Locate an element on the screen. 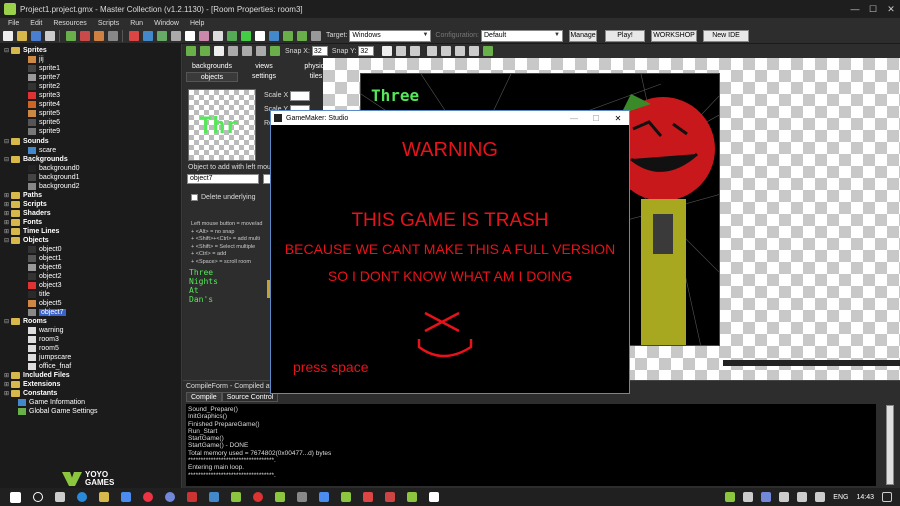 This screenshot has width=900, height=506. tray-discord-icon is located at coordinates (766, 497).